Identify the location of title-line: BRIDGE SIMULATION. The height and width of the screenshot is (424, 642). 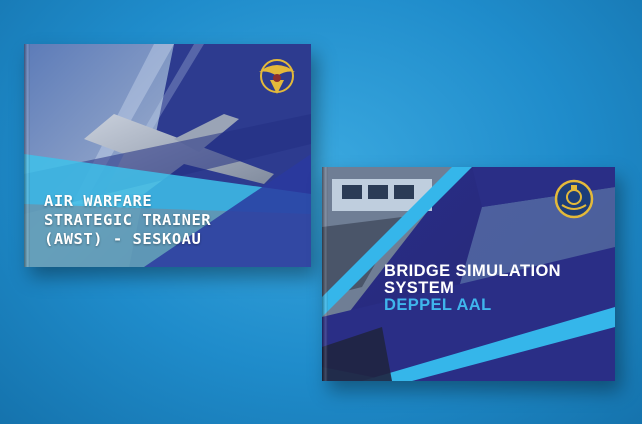
(472, 271).